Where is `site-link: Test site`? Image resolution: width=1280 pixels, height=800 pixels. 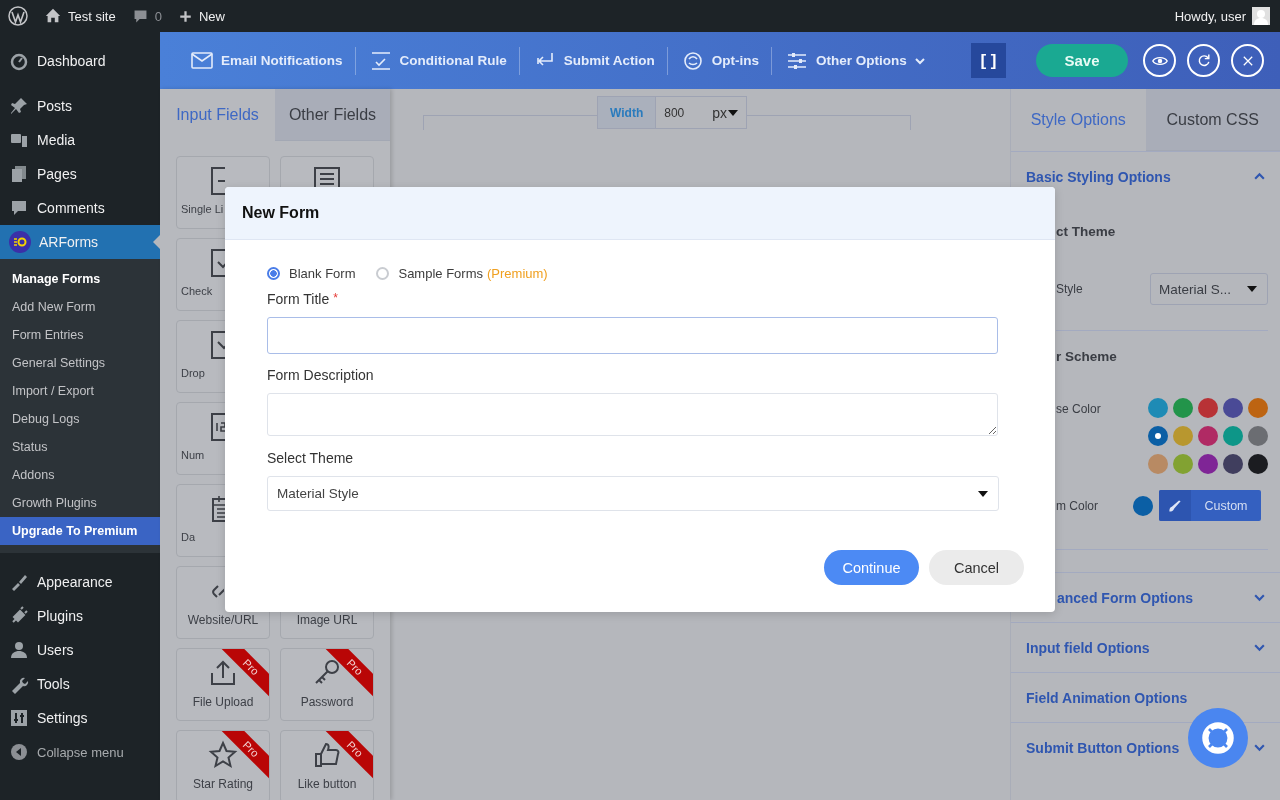
site-link: Test site is located at coordinates (80, 16).